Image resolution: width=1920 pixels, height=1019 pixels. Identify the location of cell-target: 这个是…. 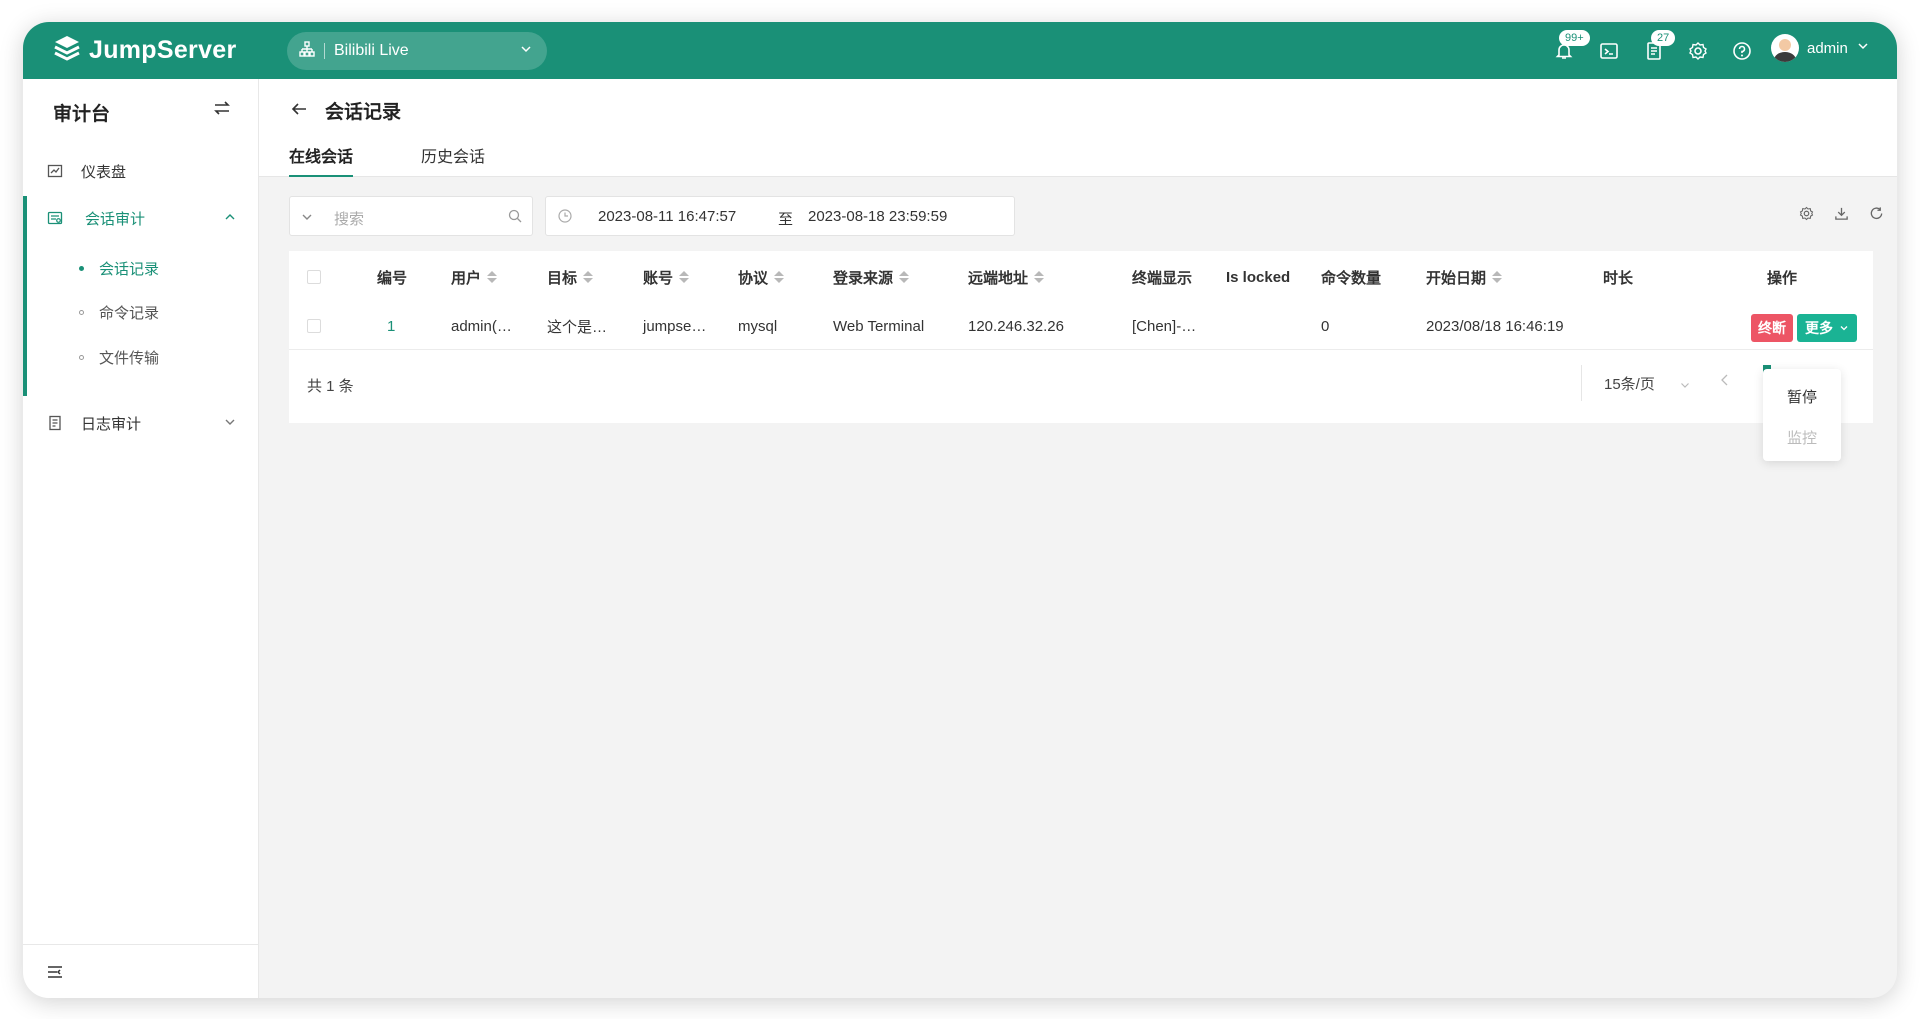
(577, 327).